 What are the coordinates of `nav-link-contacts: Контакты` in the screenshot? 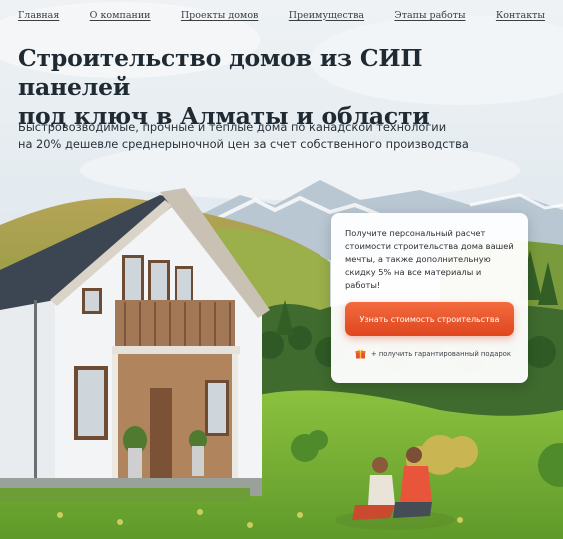 It's located at (520, 15).